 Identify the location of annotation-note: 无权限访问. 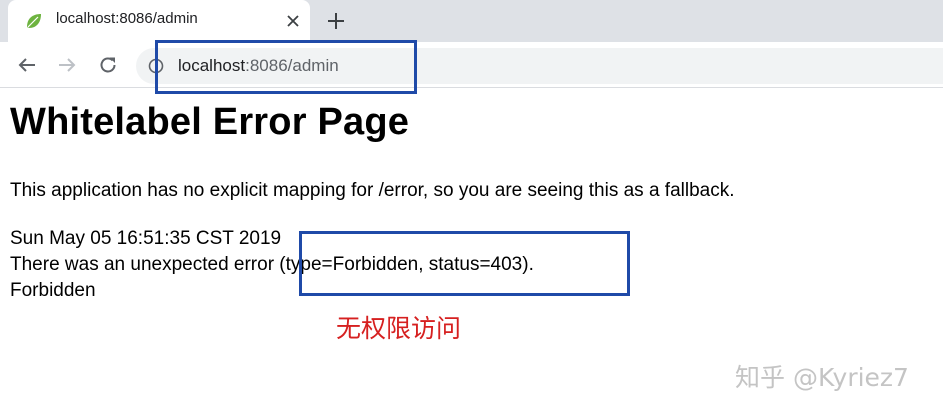
(399, 328).